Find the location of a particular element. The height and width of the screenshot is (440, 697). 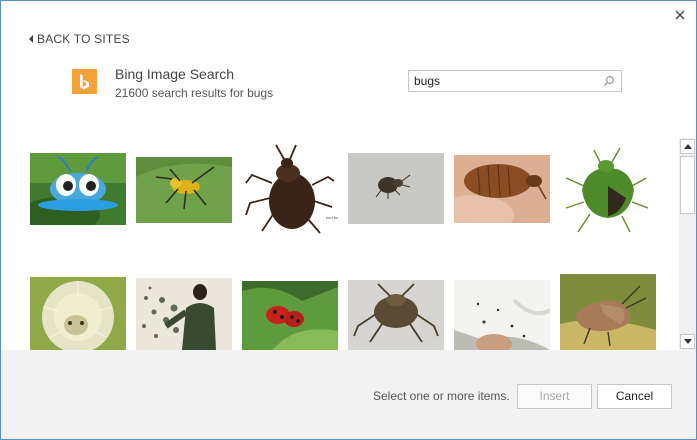

close-icon is located at coordinates (680, 15).